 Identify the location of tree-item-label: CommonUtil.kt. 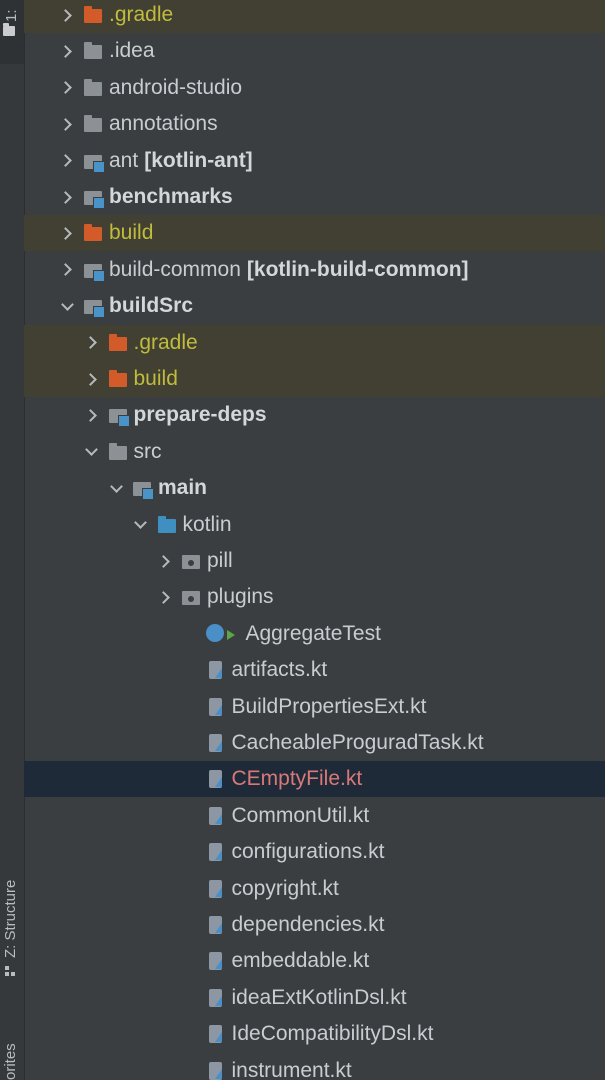
(300, 815).